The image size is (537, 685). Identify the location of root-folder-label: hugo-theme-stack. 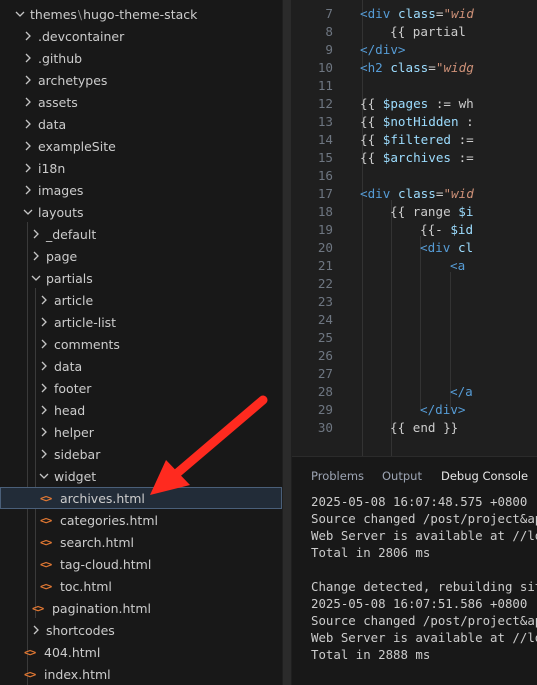
(140, 14).